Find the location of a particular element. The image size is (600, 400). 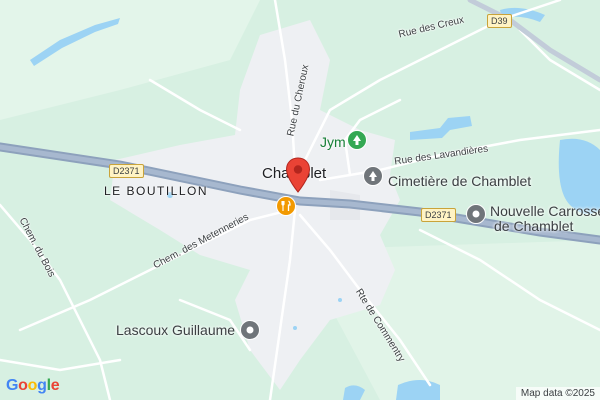

poi-label-carrosserie-line2: de Chamblet is located at coordinates (533, 226).